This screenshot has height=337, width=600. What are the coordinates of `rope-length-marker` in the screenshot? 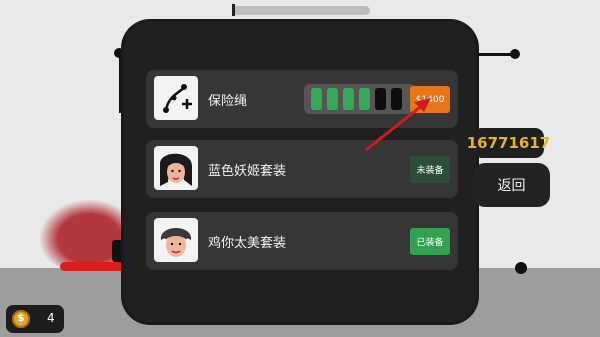 It's located at (233, 10).